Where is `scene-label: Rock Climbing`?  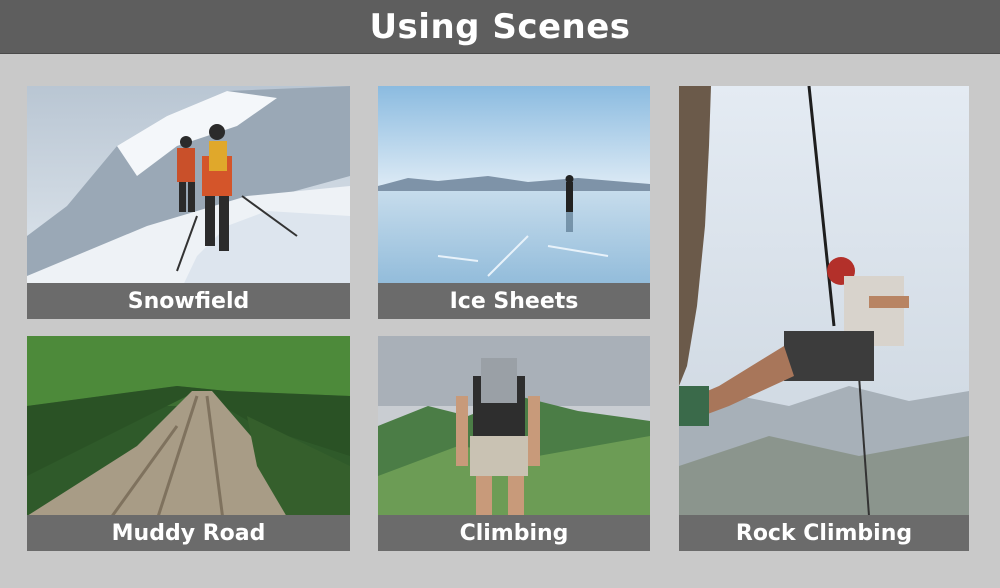 scene-label: Rock Climbing is located at coordinates (824, 533).